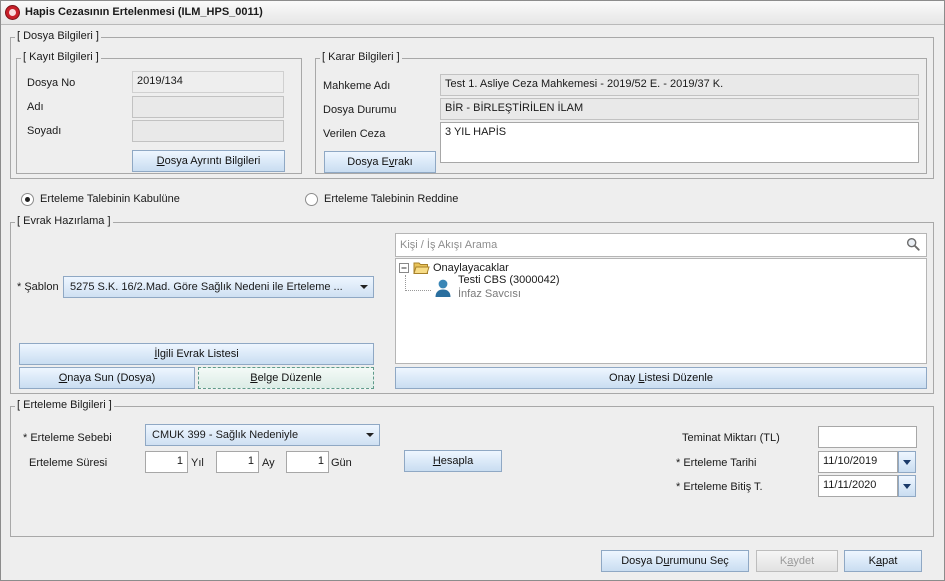 This screenshot has height=581, width=945. What do you see at coordinates (731, 438) in the screenshot?
I see `teminat-miktari-label: Teminat Miktarı (TL)` at bounding box center [731, 438].